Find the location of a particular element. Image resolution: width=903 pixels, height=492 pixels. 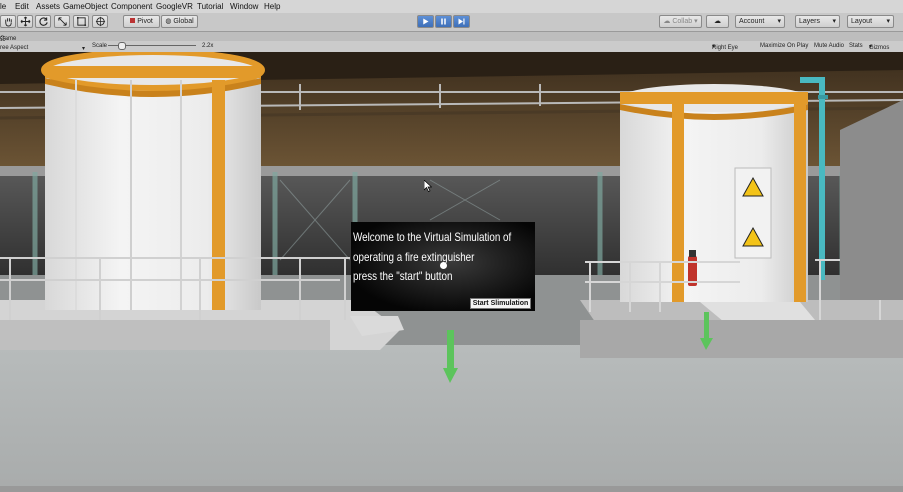

global-label: Global is located at coordinates (183, 21).